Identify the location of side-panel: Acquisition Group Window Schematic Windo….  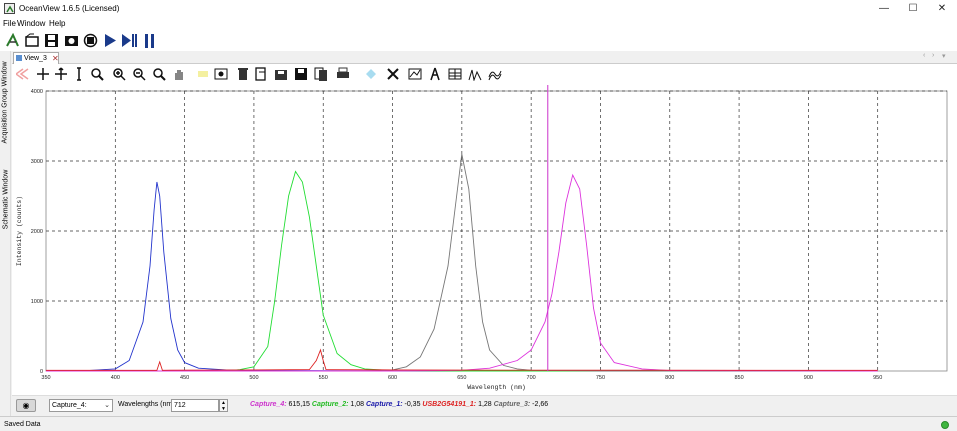
(5, 233).